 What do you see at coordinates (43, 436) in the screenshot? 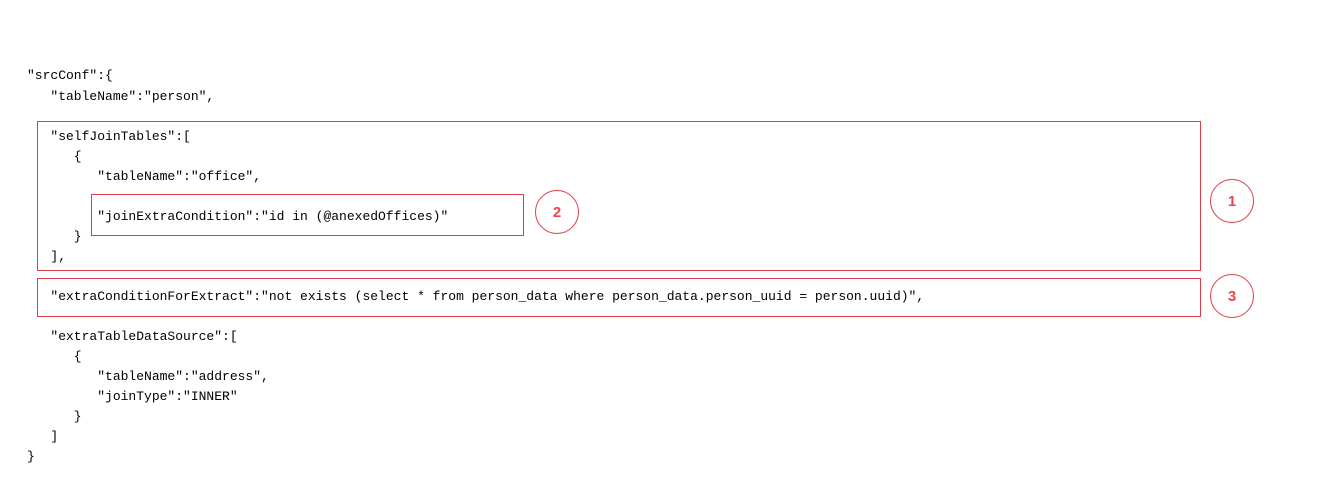
I see `code-line-close-bracket-2: ]` at bounding box center [43, 436].